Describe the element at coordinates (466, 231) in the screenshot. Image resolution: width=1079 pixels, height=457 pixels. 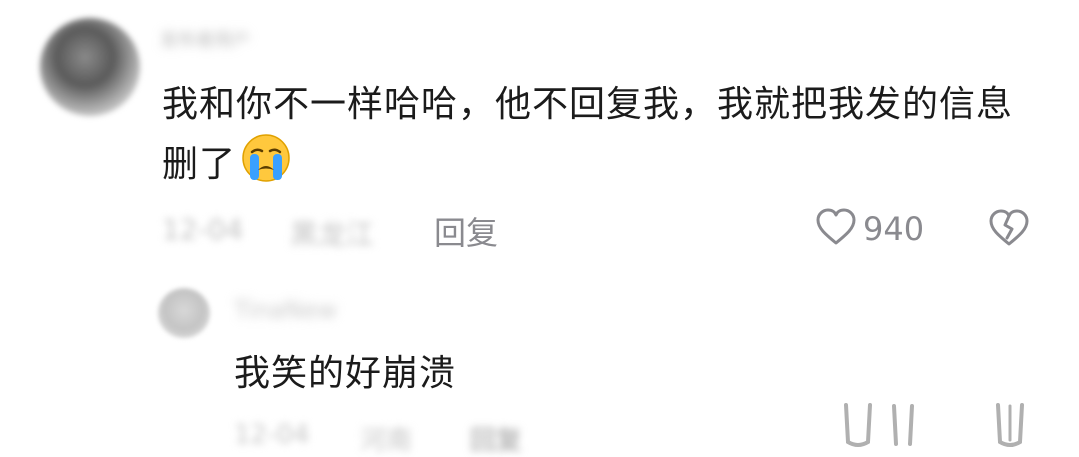
I see `reply-button: 回复` at that location.